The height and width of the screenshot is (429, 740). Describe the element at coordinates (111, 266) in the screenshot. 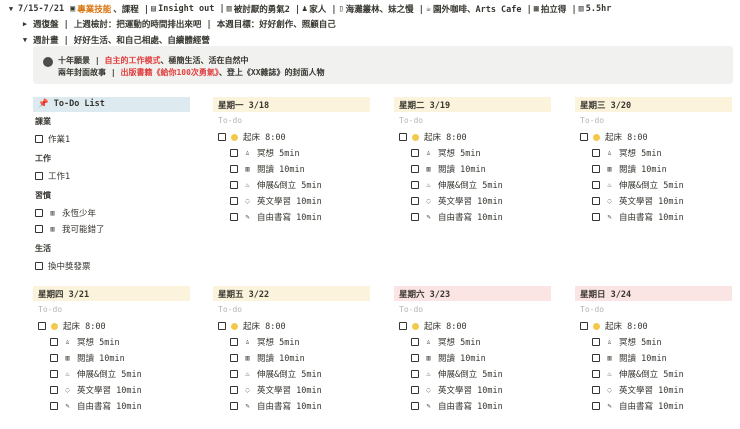

I see `todo-item: 換中獎發票` at that location.